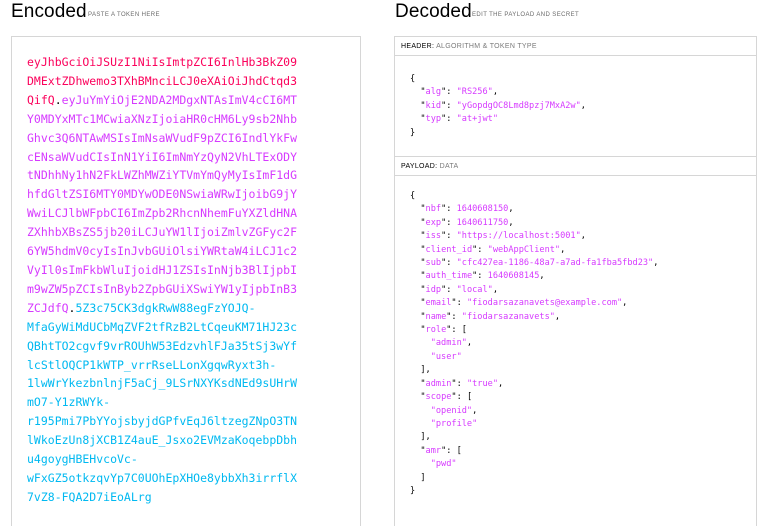 The image size is (768, 526). I want to click on json-value: 1640608145, so click(513, 276).